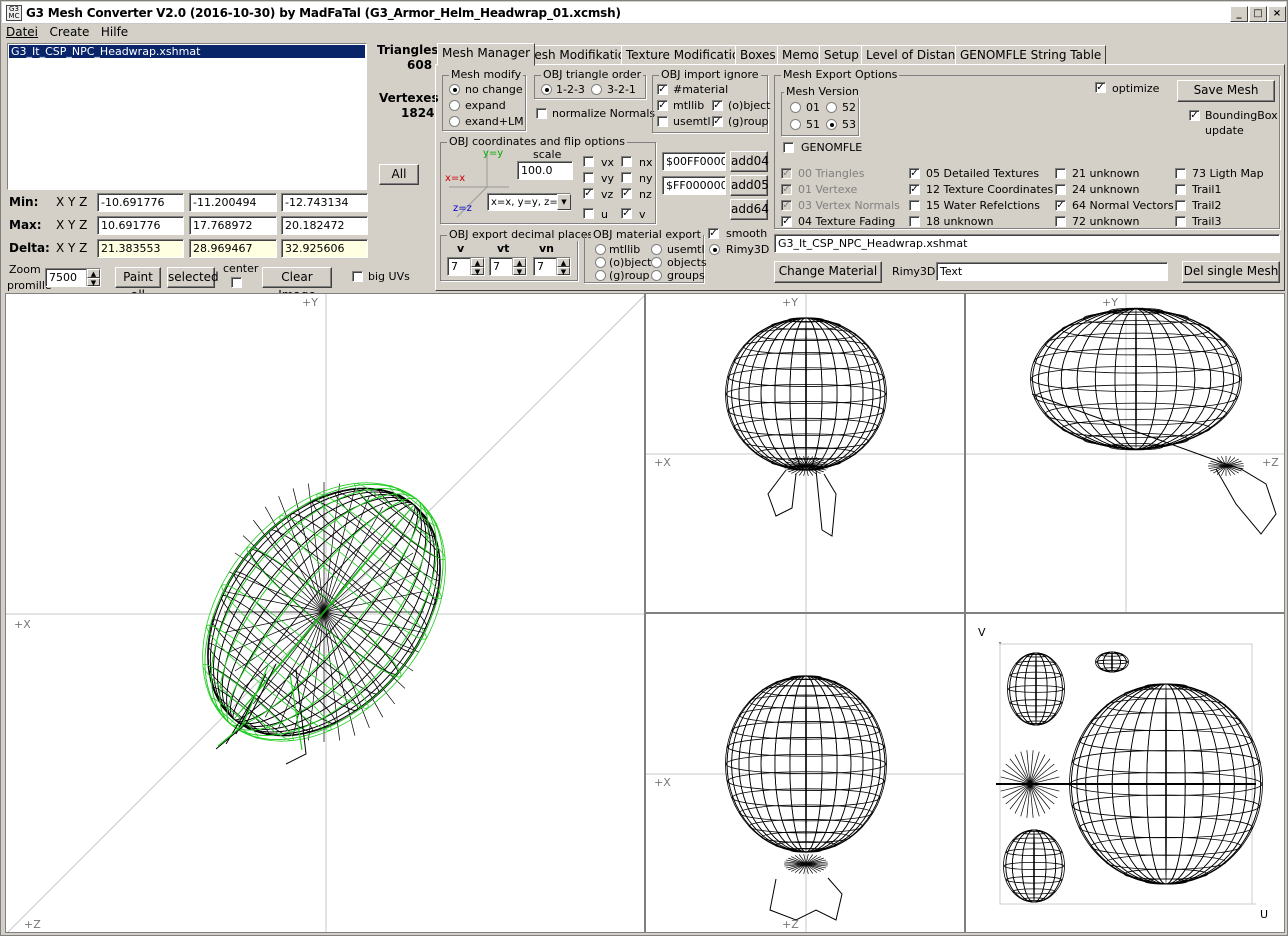 The width and height of the screenshot is (1288, 936). What do you see at coordinates (800, 55) in the screenshot?
I see `tab-memo: Memo` at bounding box center [800, 55].